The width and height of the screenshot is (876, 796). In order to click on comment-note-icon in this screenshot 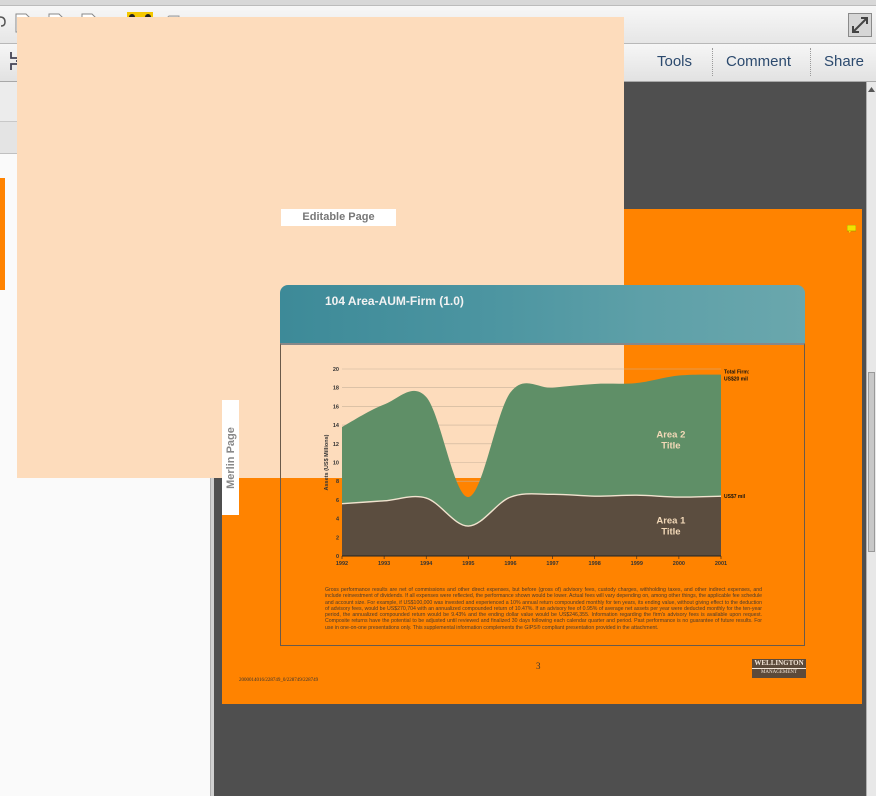, I will do `click(851, 229)`.